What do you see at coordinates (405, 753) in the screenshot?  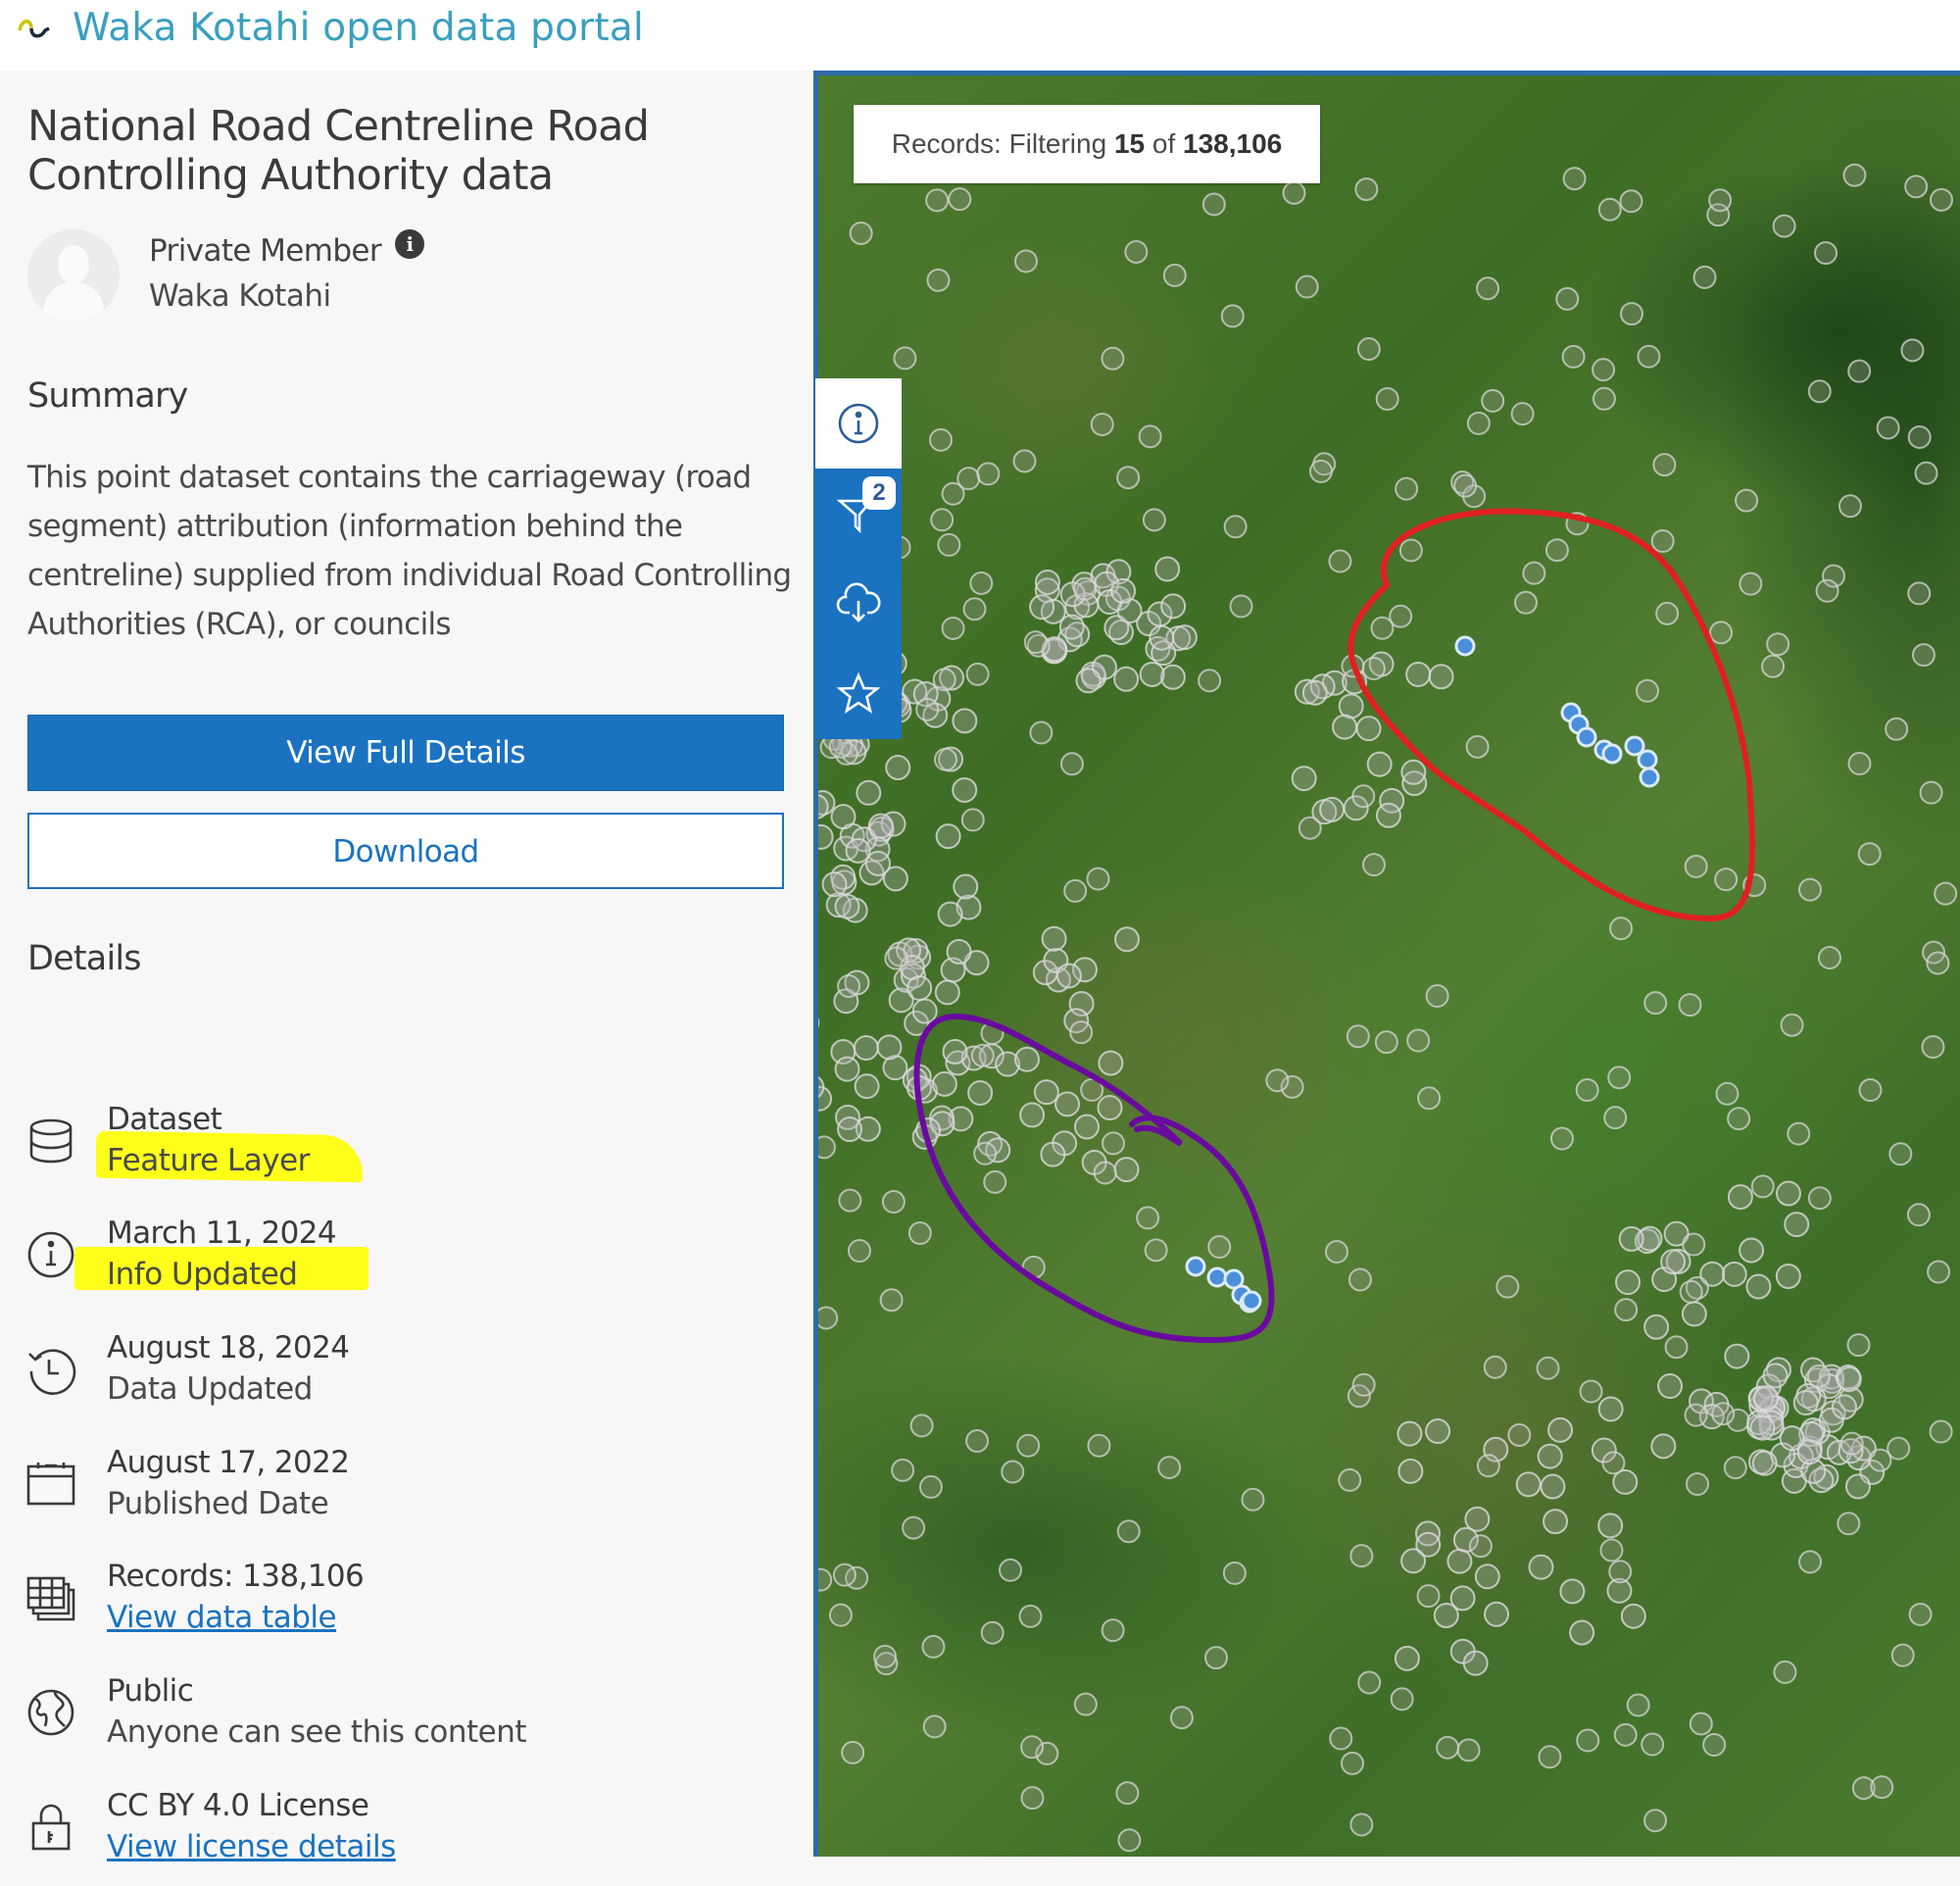 I see `view-full-details-button: View Full Details` at bounding box center [405, 753].